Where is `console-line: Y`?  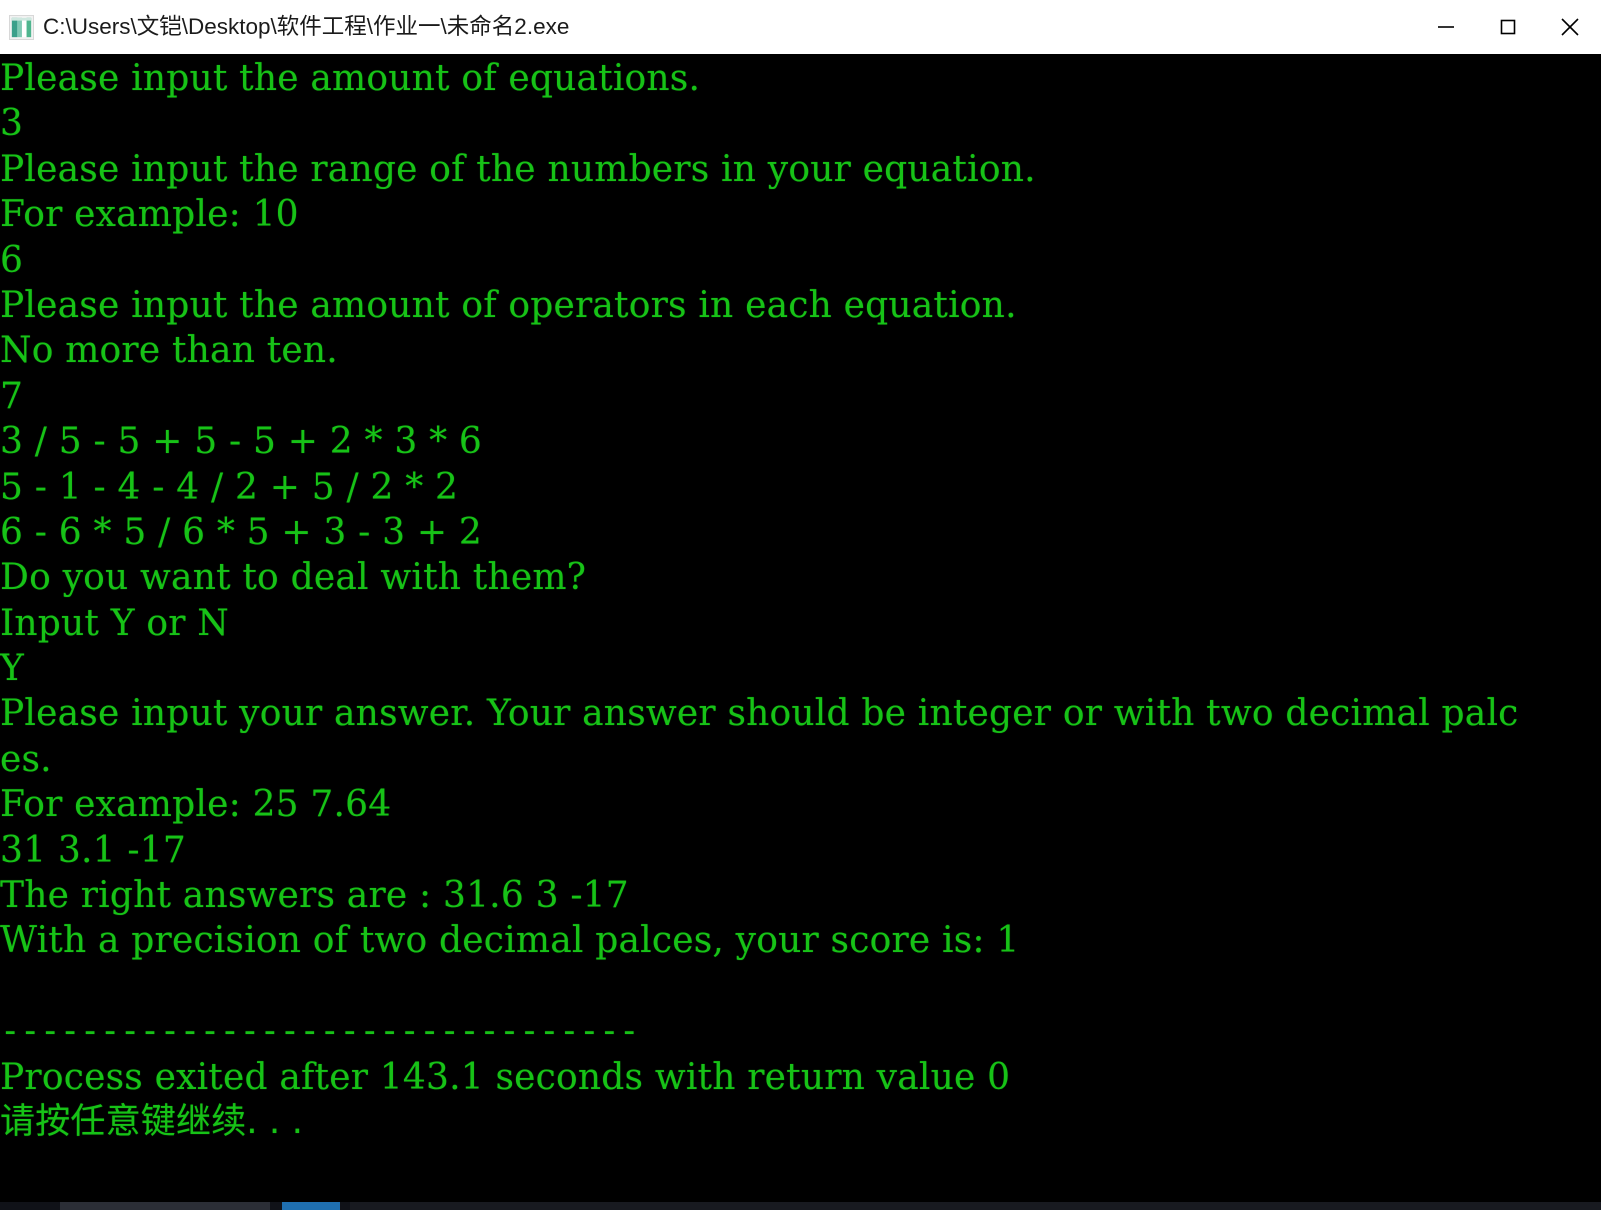 console-line: Y is located at coordinates (12, 669).